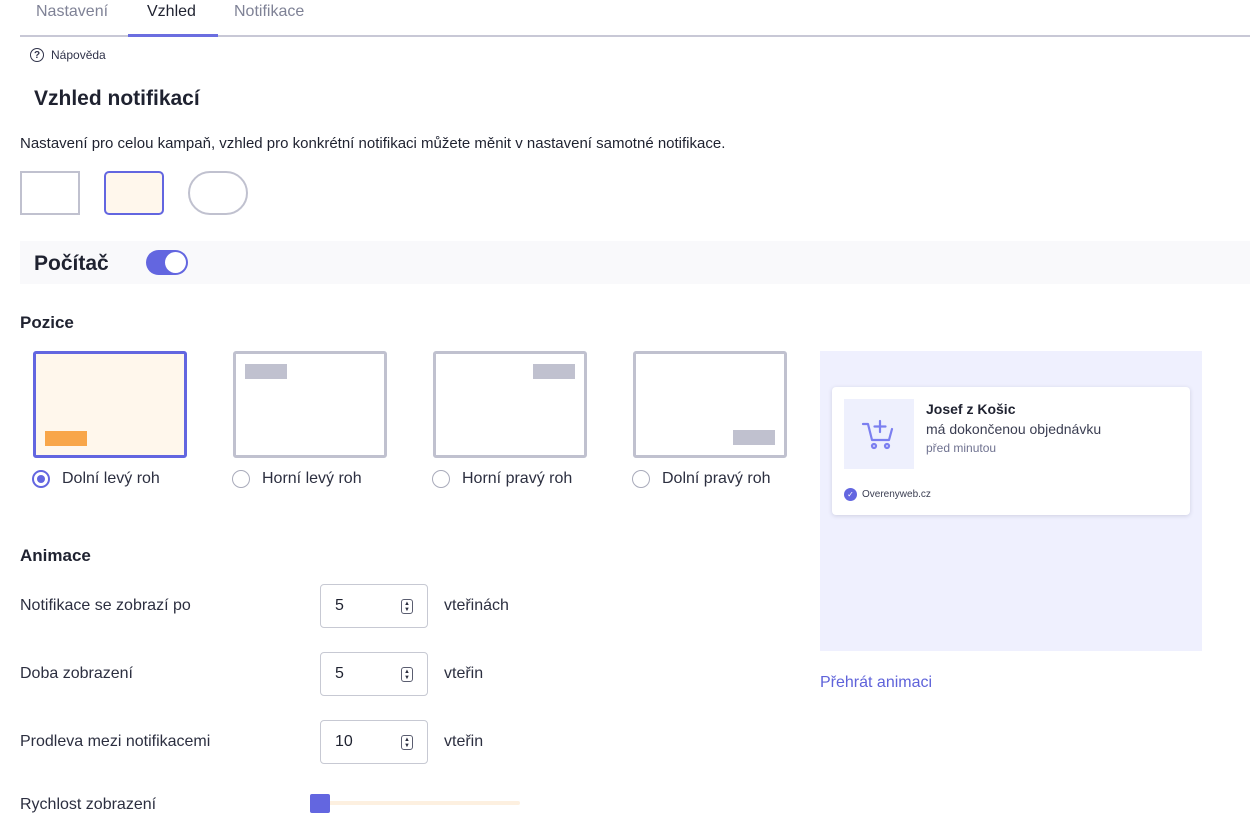 The width and height of the screenshot is (1250, 833). Describe the element at coordinates (1014, 429) in the screenshot. I see `card-action: má dokončenou objednávku` at that location.